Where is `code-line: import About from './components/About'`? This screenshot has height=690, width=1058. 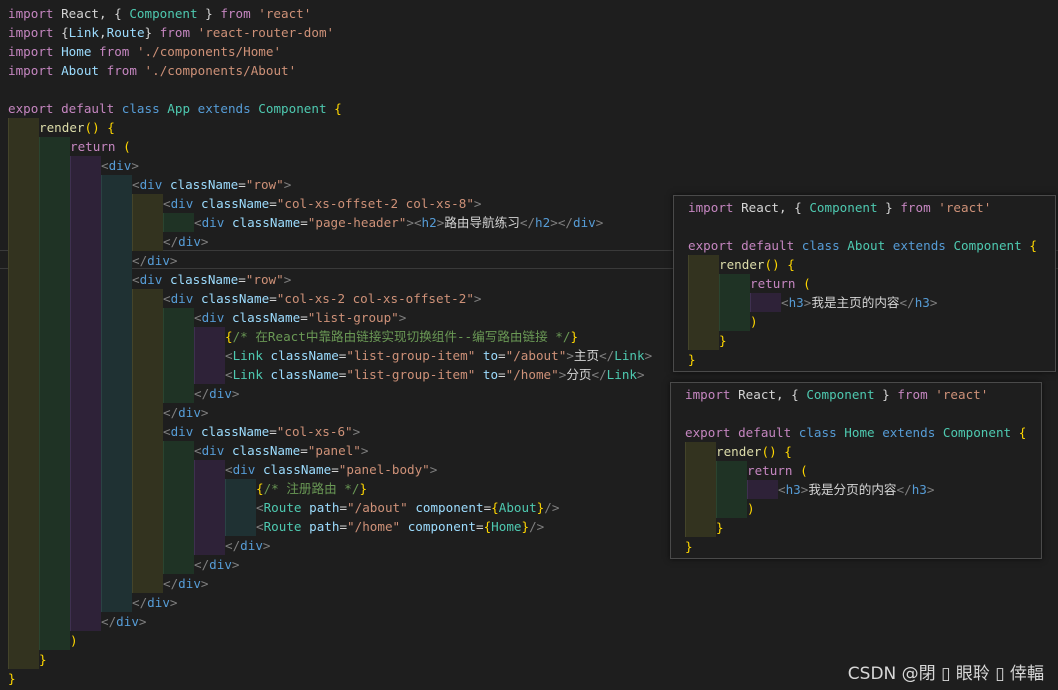 code-line: import About from './components/About' is located at coordinates (148, 70).